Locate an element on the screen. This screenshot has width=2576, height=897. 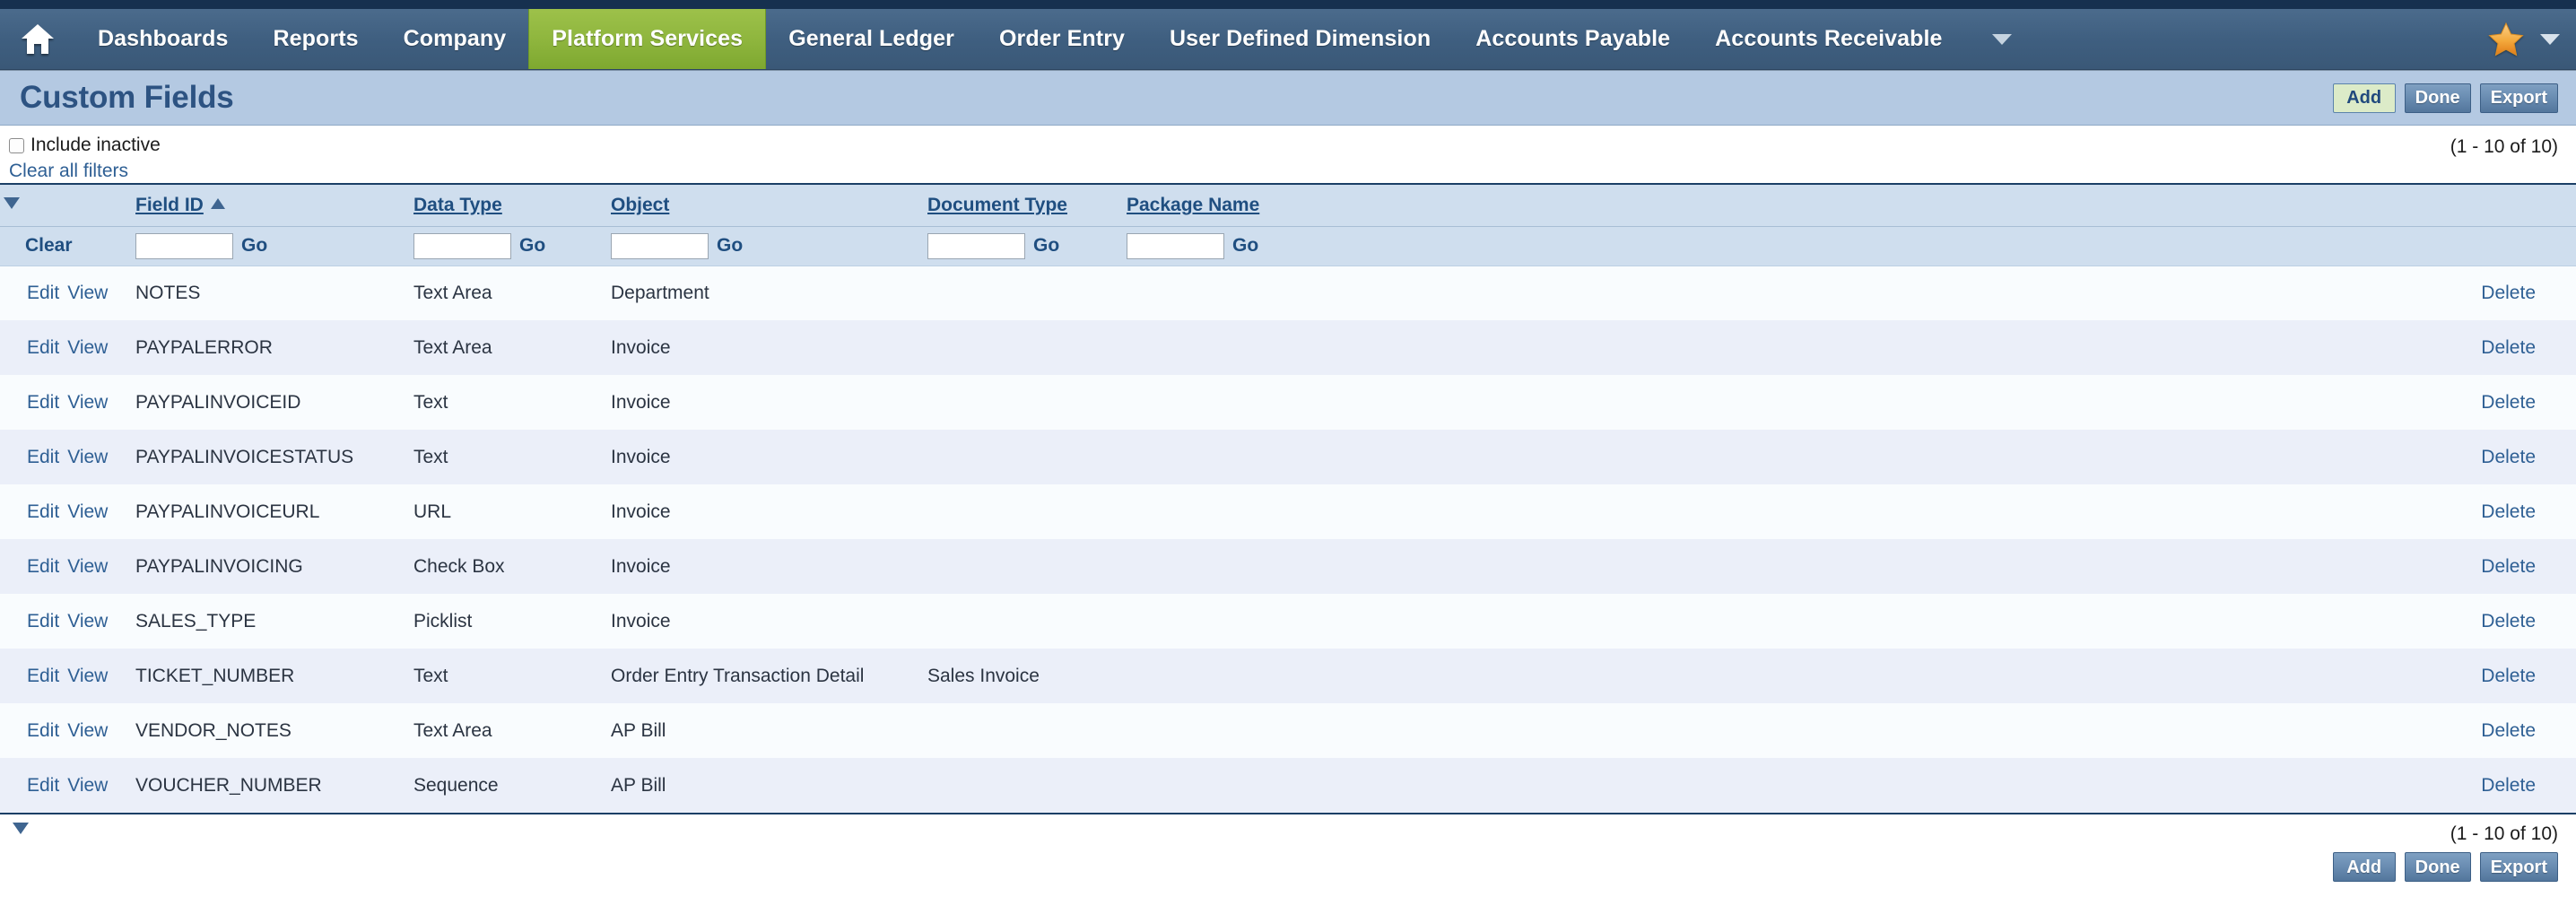
column-link-field-id: Field ID is located at coordinates (169, 205).